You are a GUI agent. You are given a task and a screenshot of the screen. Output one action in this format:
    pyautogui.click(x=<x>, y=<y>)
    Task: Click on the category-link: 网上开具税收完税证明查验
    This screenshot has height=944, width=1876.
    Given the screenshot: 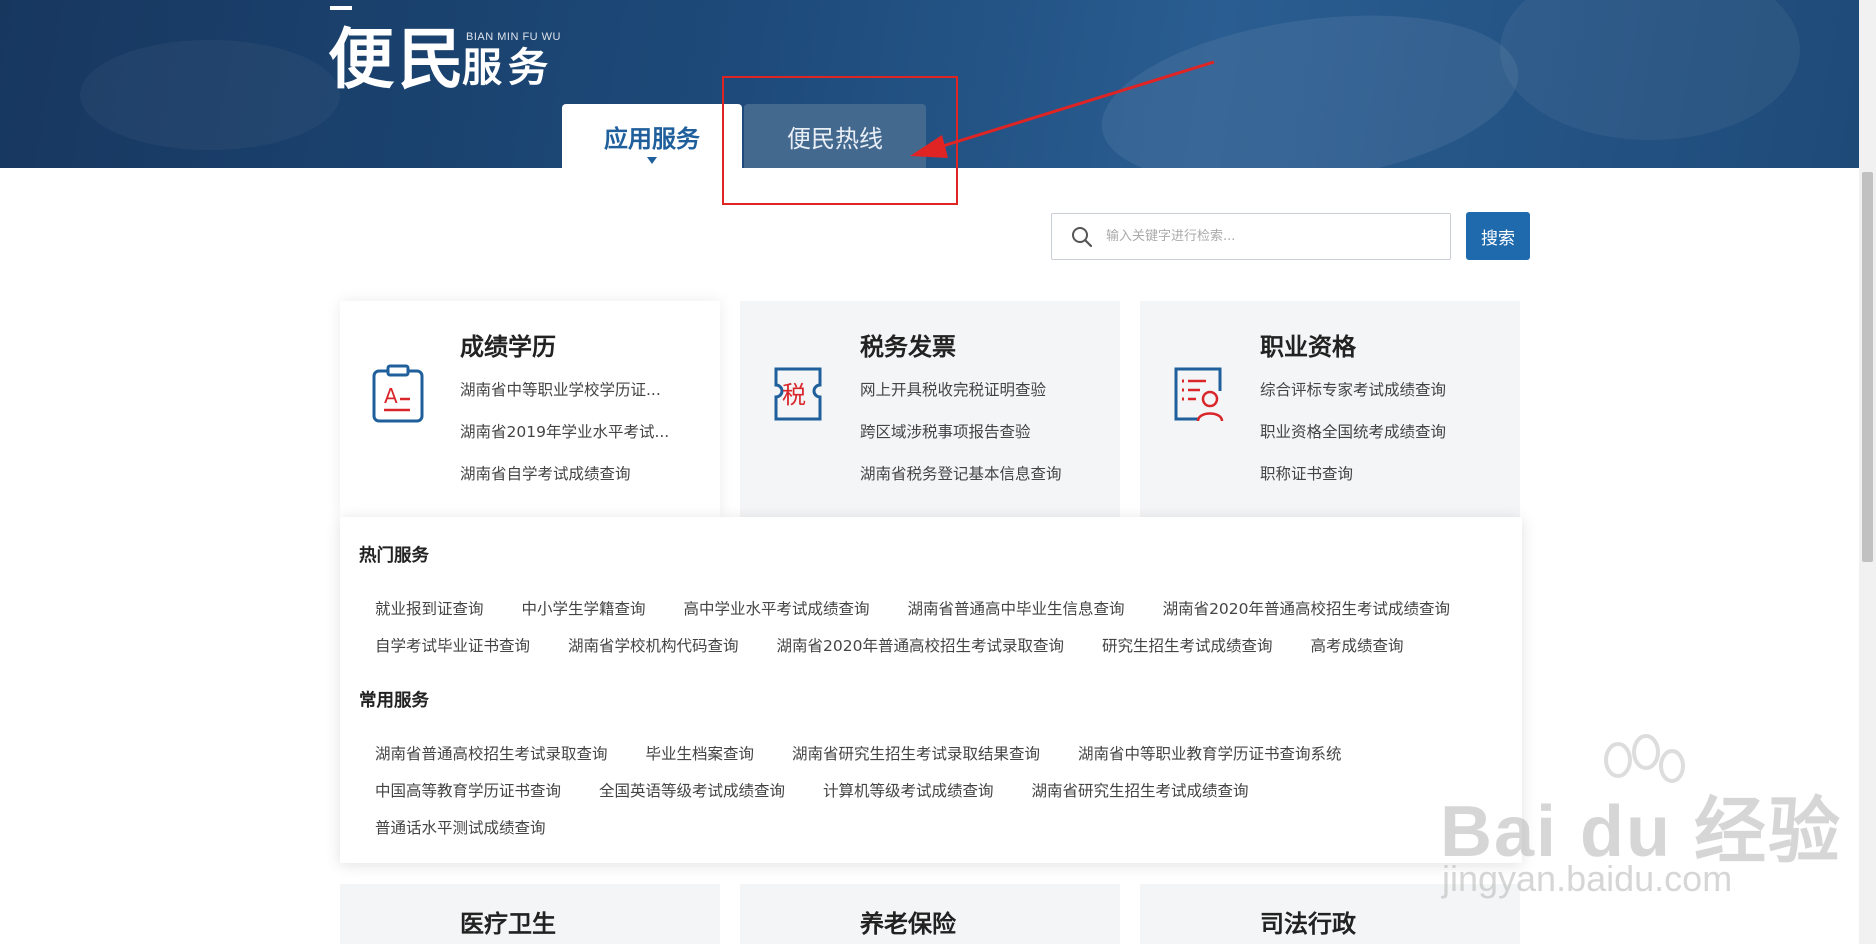 What is the action you would take?
    pyautogui.click(x=980, y=389)
    